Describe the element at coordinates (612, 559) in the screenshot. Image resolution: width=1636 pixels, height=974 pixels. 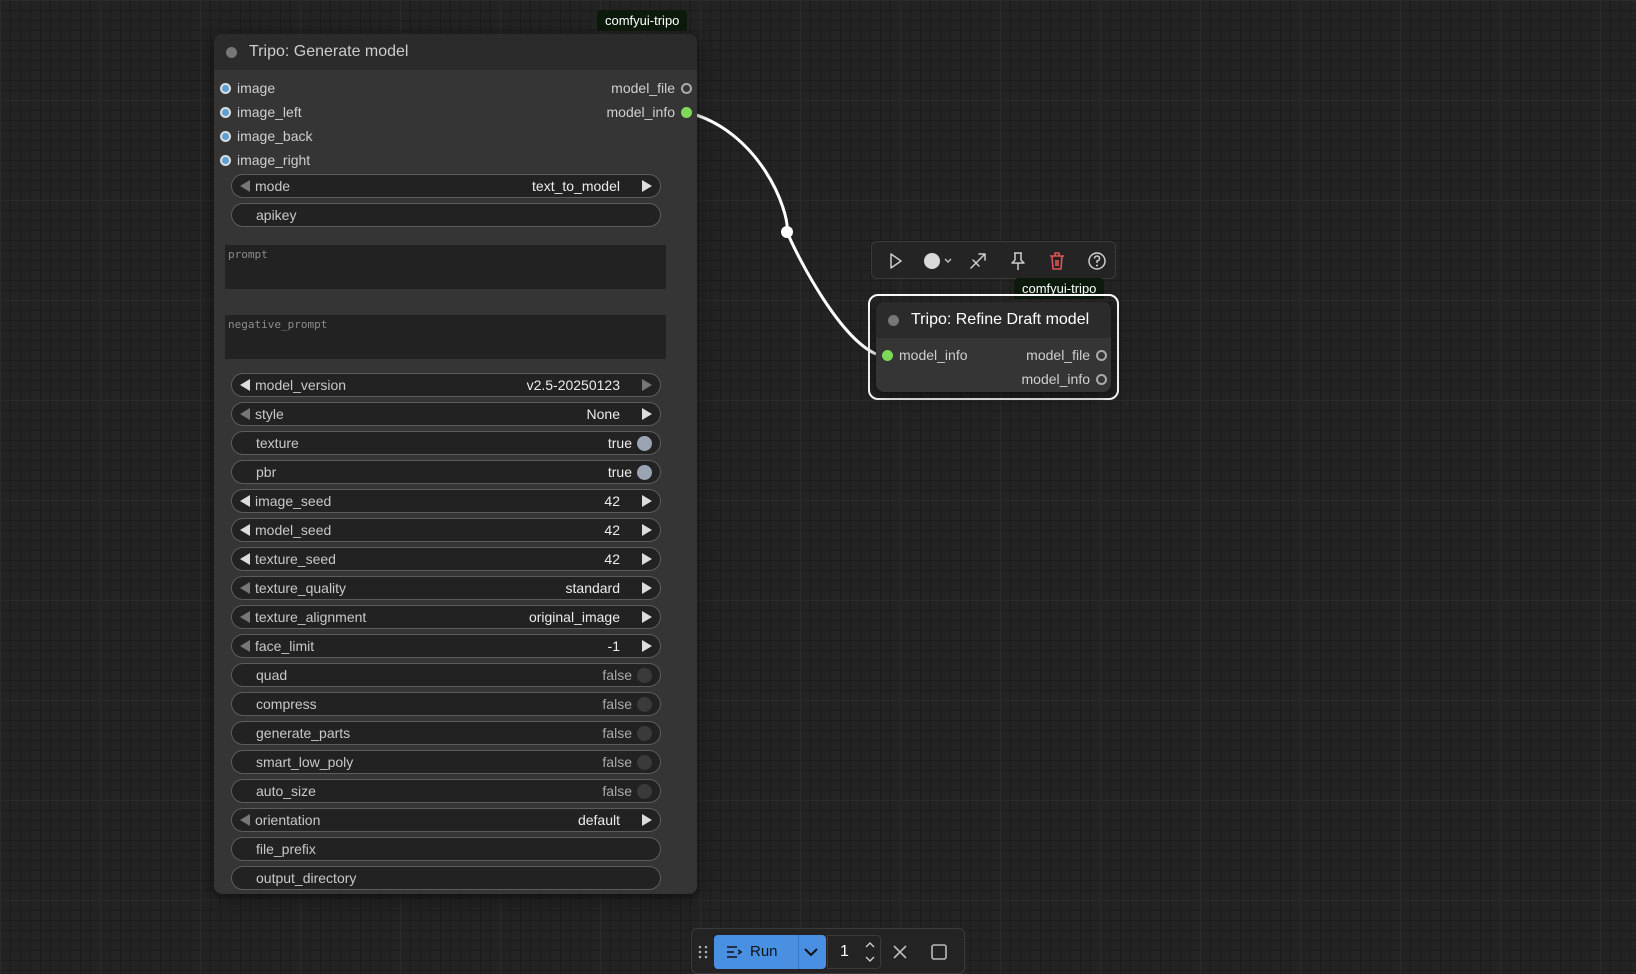
I see `widget-value: 42` at that location.